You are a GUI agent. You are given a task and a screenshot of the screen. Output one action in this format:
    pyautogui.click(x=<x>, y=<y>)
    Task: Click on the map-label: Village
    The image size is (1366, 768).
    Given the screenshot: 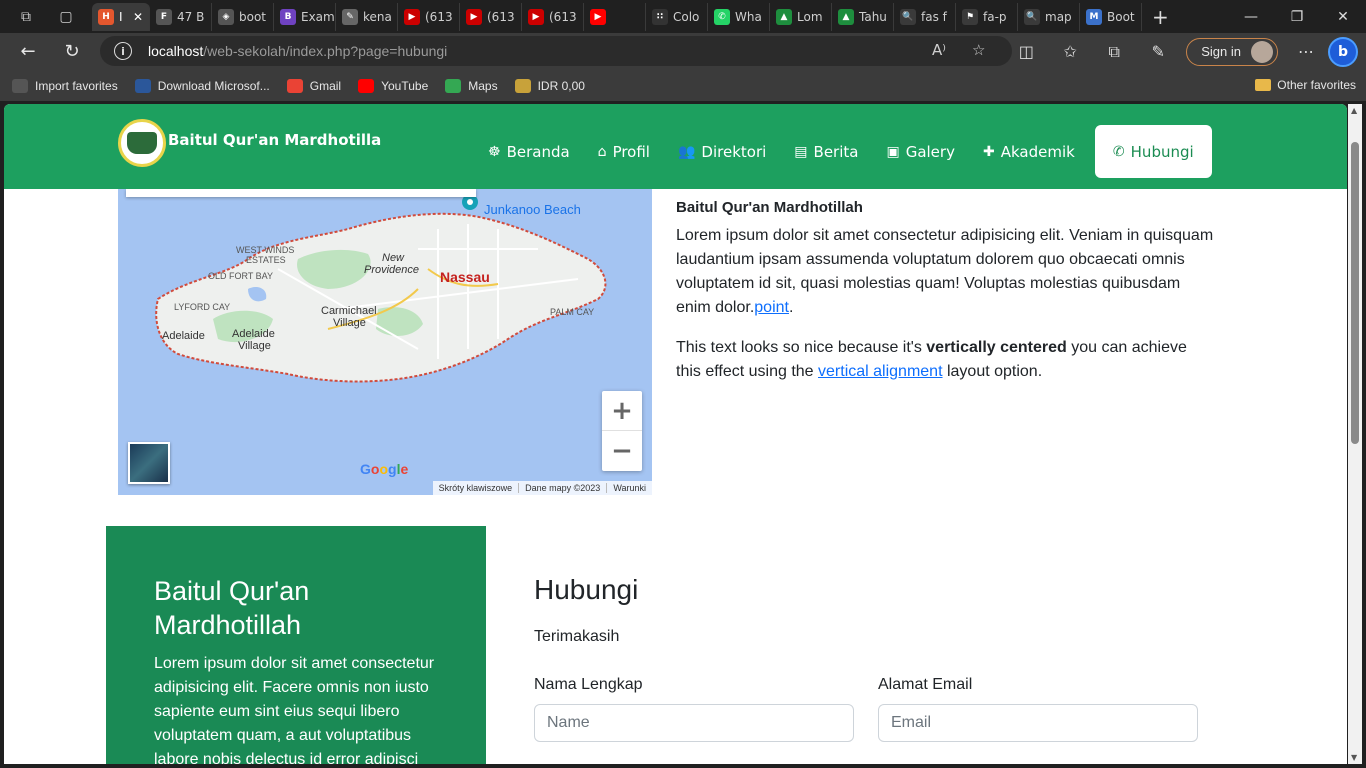 What is the action you would take?
    pyautogui.click(x=254, y=346)
    